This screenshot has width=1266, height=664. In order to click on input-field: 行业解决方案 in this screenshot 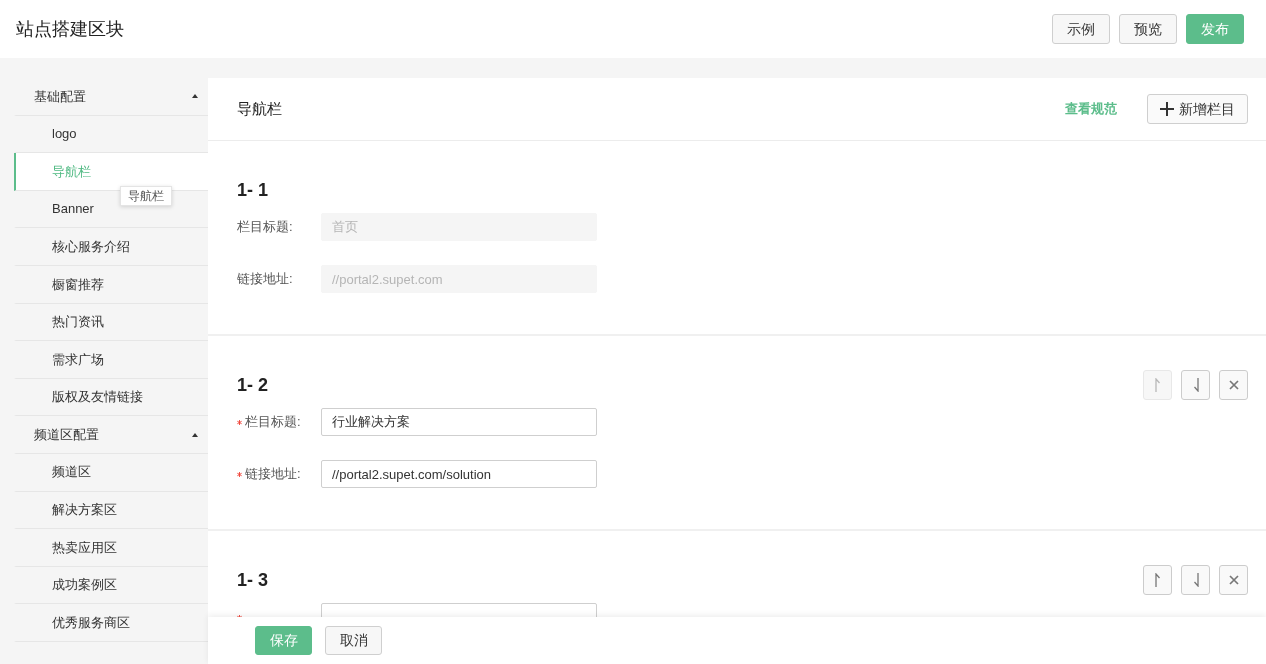, I will do `click(459, 422)`.